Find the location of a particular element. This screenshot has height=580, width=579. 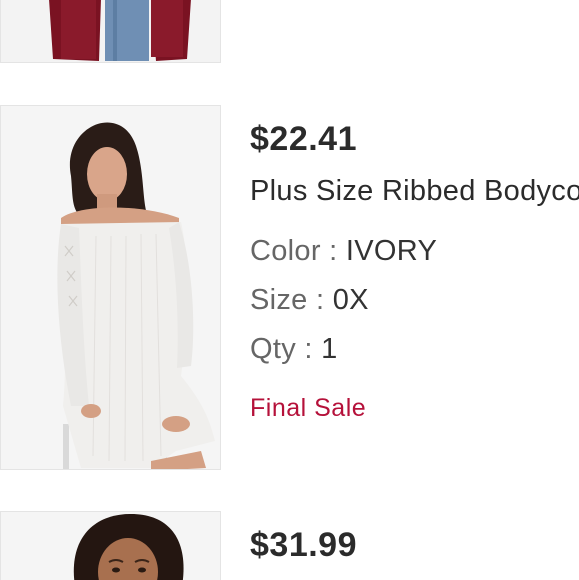

color-label: Color is located at coordinates (285, 251).